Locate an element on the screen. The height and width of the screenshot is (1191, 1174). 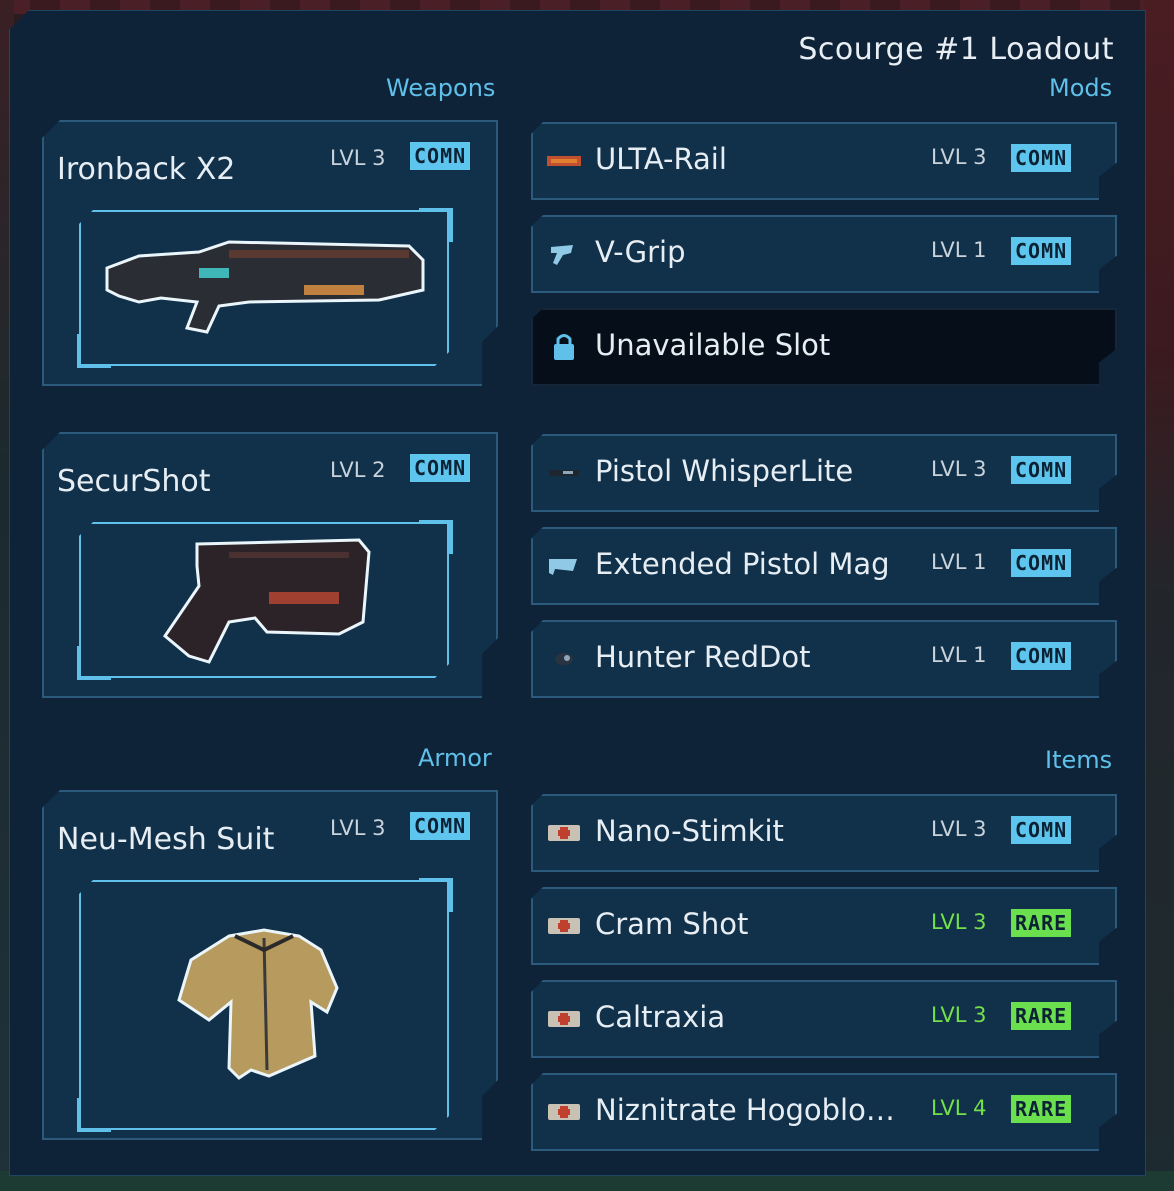
grip-mod-icon is located at coordinates (564, 254).